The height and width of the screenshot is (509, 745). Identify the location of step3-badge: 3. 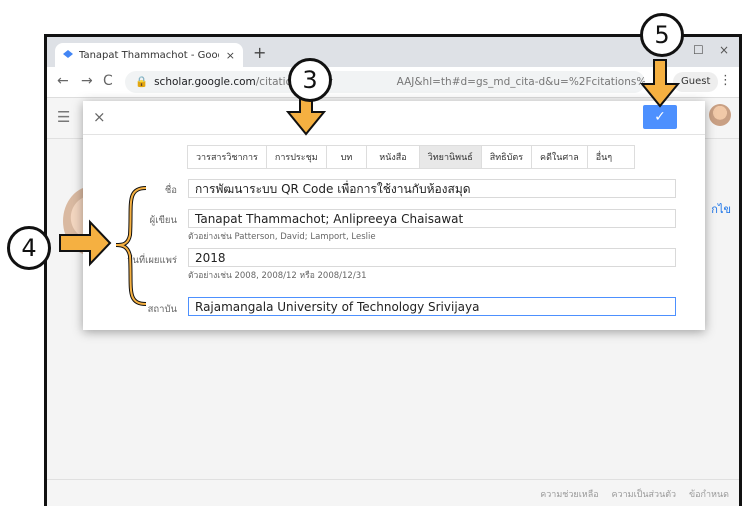
(310, 80).